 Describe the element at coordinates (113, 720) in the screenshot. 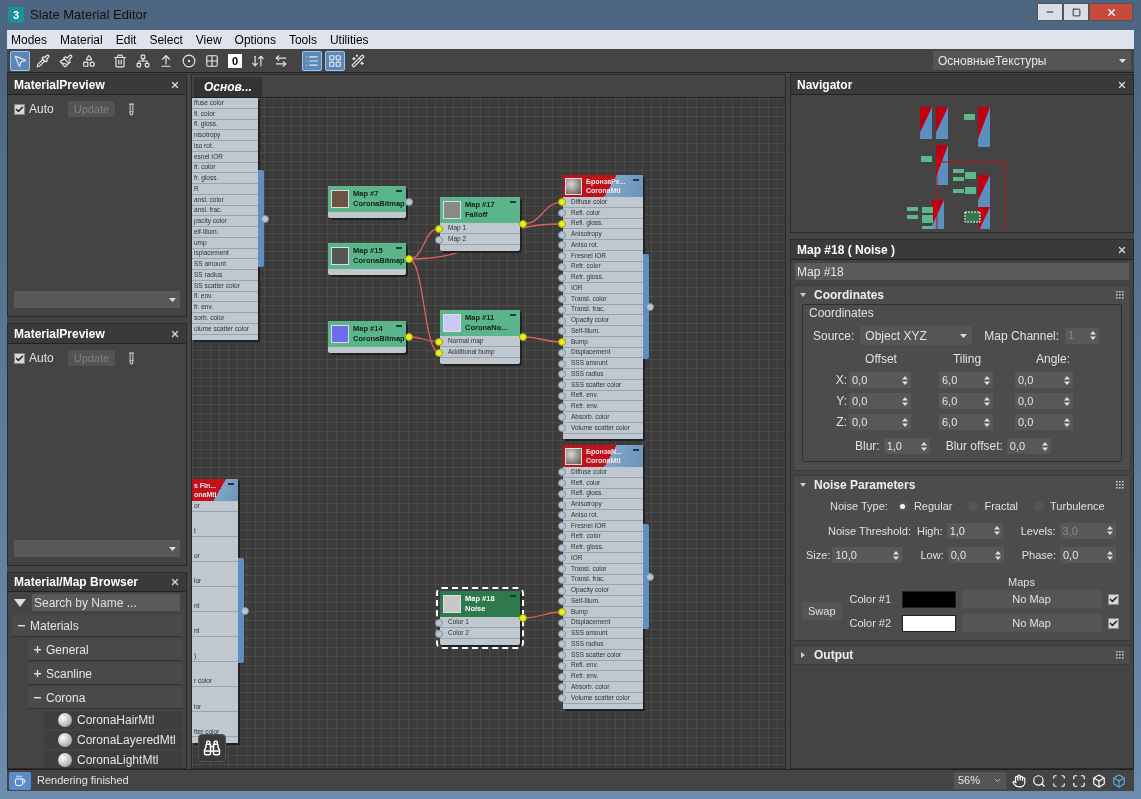

I see `tree-item: CoronaHairMtl` at that location.